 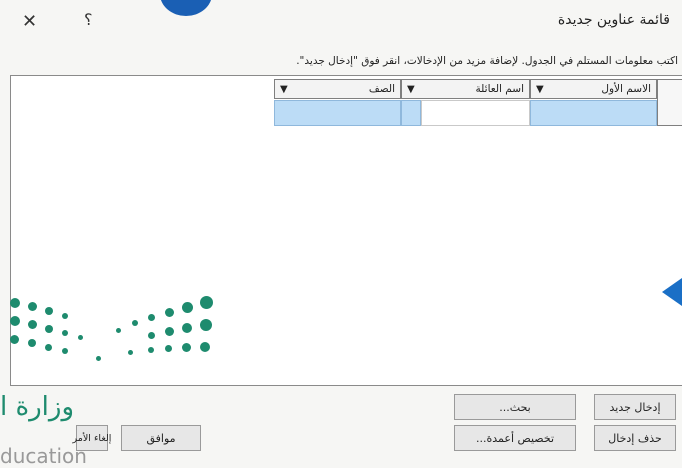 What do you see at coordinates (337, 89) in the screenshot?
I see `column-header-grade: الصف ▼` at bounding box center [337, 89].